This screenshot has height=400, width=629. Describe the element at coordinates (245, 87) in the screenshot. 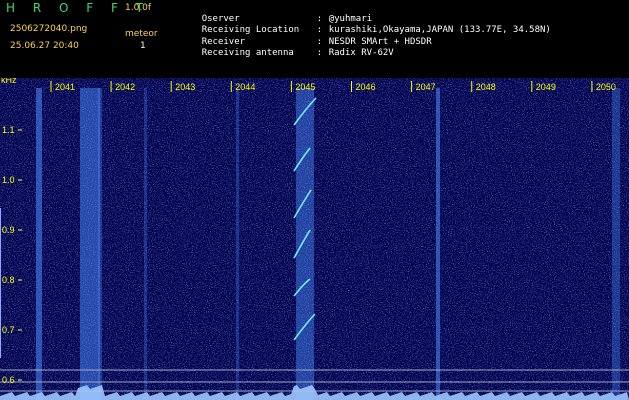

I see `time-tick-label: 2044` at that location.